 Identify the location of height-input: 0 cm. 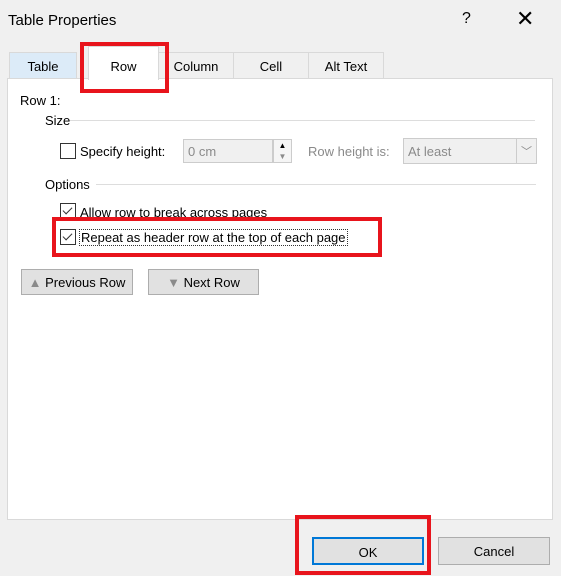
(228, 151).